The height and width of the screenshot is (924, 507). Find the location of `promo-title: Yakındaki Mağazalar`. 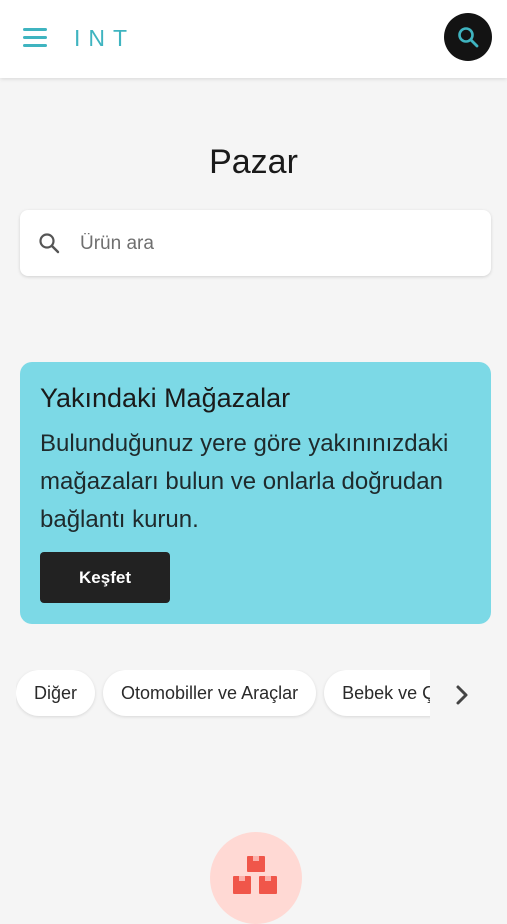

promo-title: Yakındaki Mağazalar is located at coordinates (165, 398).